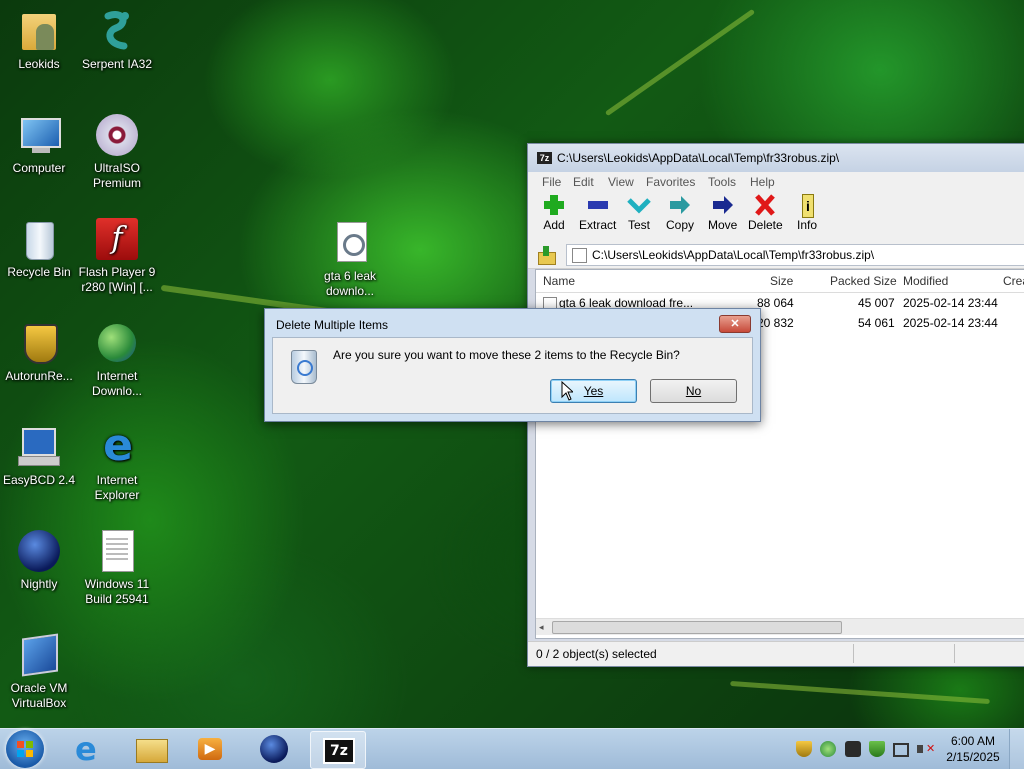 This screenshot has height=769, width=1024. I want to click on show-desktop-button, so click(1016, 749).